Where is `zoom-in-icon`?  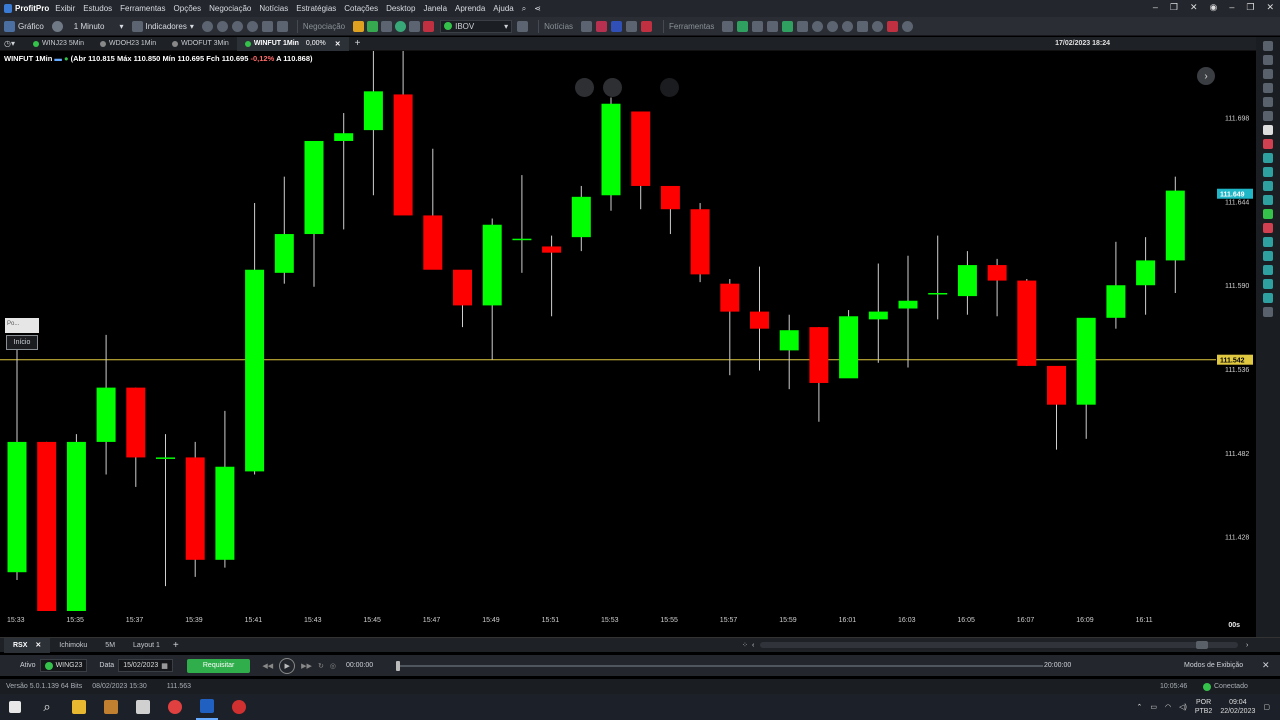
zoom-in-icon is located at coordinates (207, 26).